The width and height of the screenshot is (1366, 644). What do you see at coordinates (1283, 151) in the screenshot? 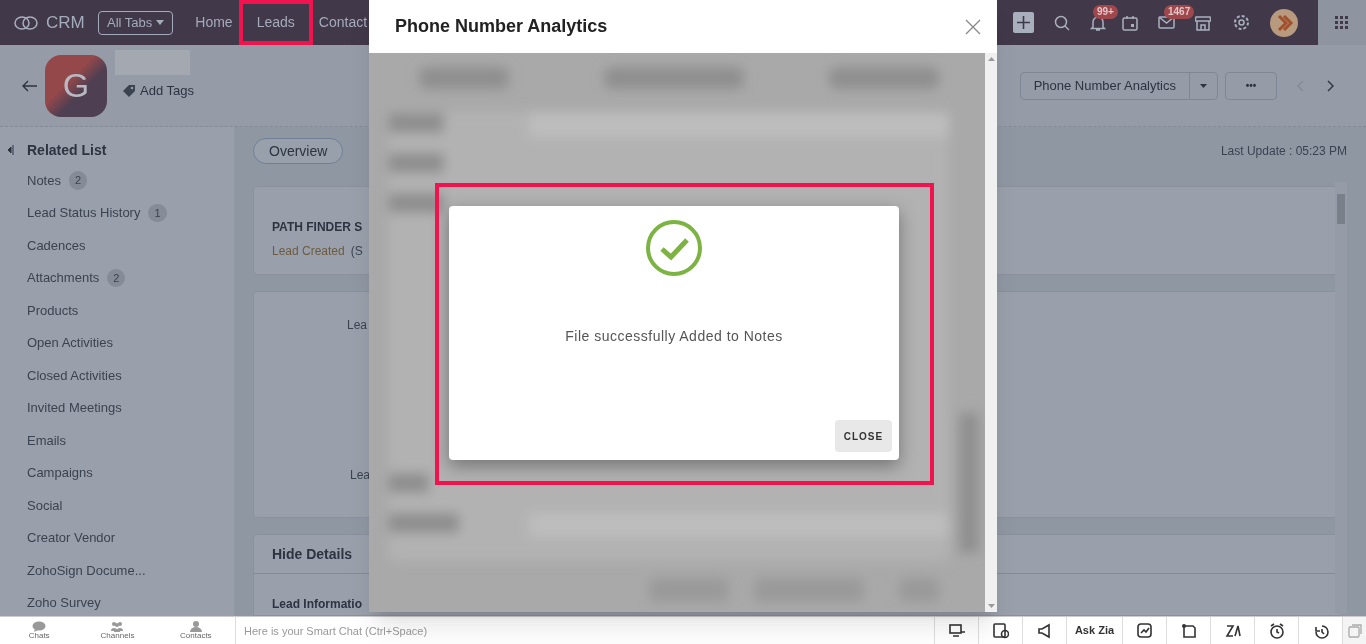
I see `last-update-text: Last Update : 05:23 PM` at bounding box center [1283, 151].